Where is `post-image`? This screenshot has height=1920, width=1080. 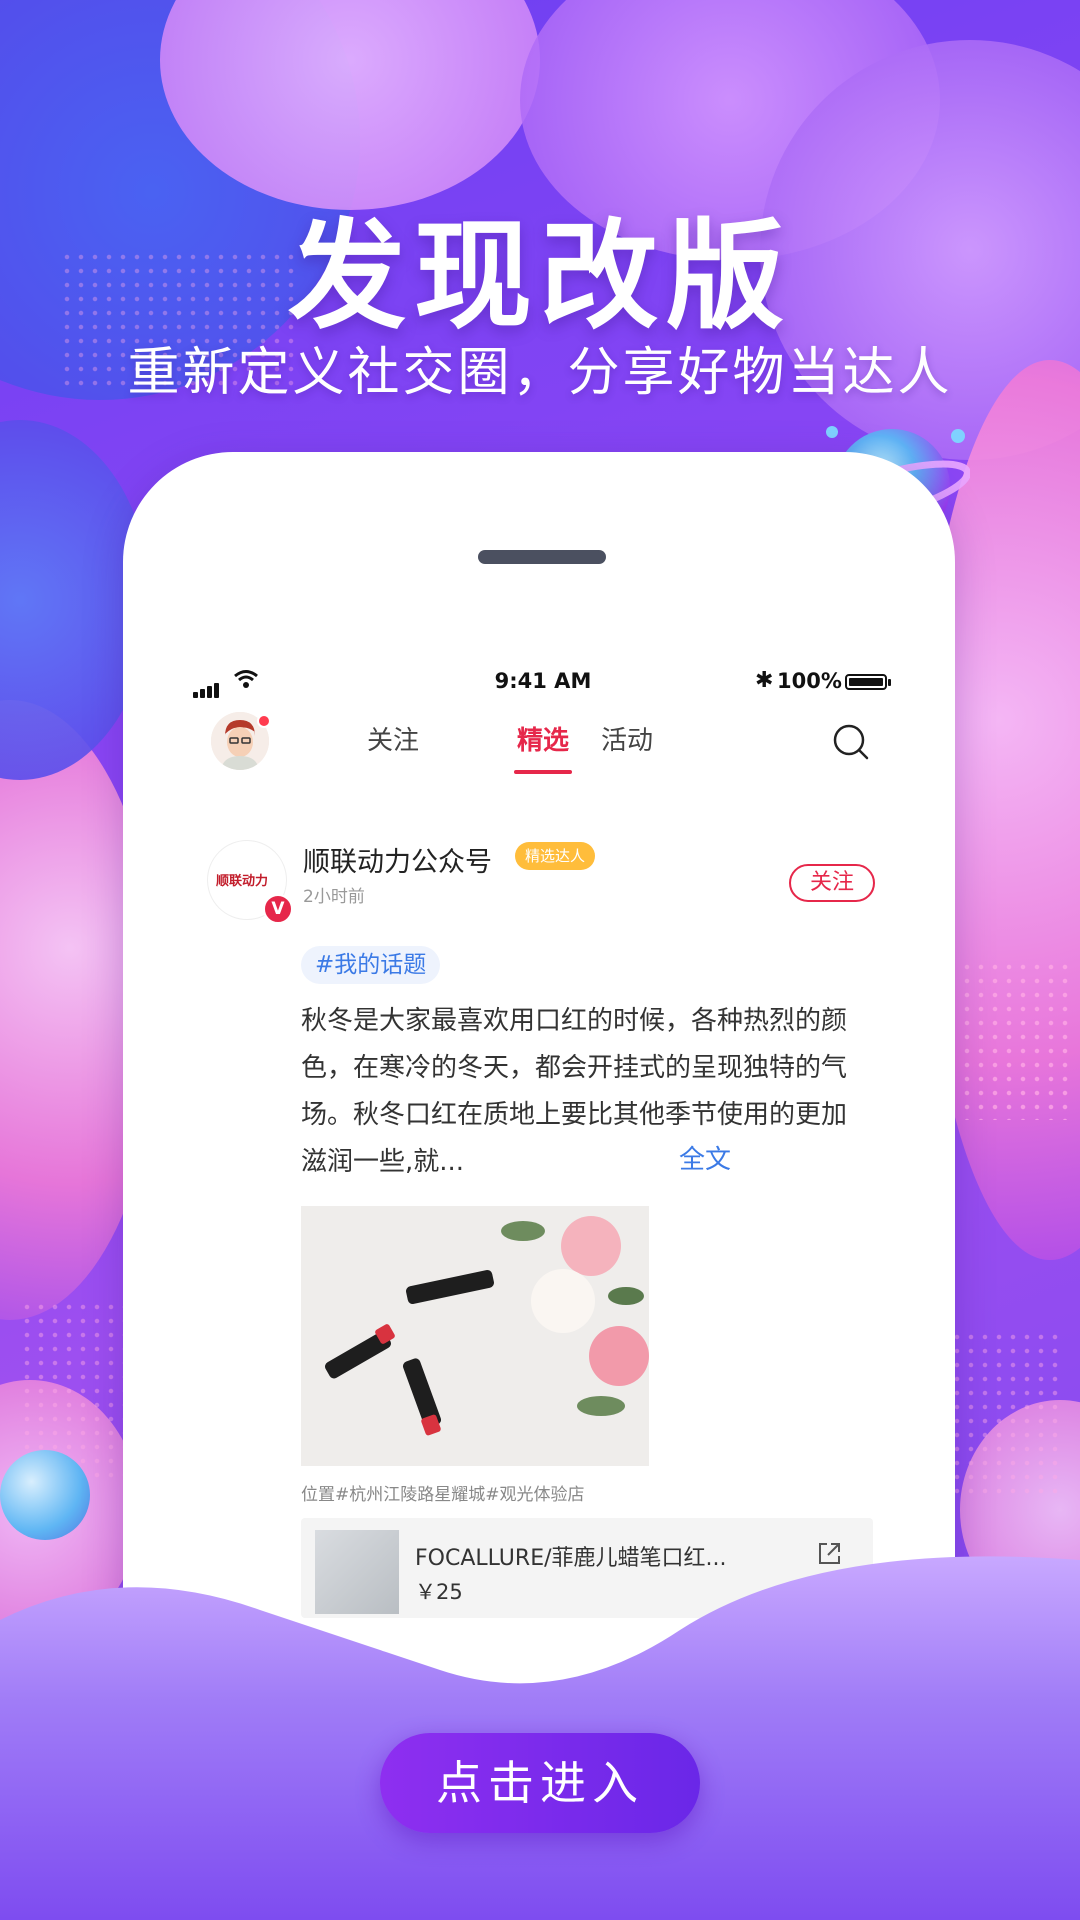
post-image is located at coordinates (475, 1336).